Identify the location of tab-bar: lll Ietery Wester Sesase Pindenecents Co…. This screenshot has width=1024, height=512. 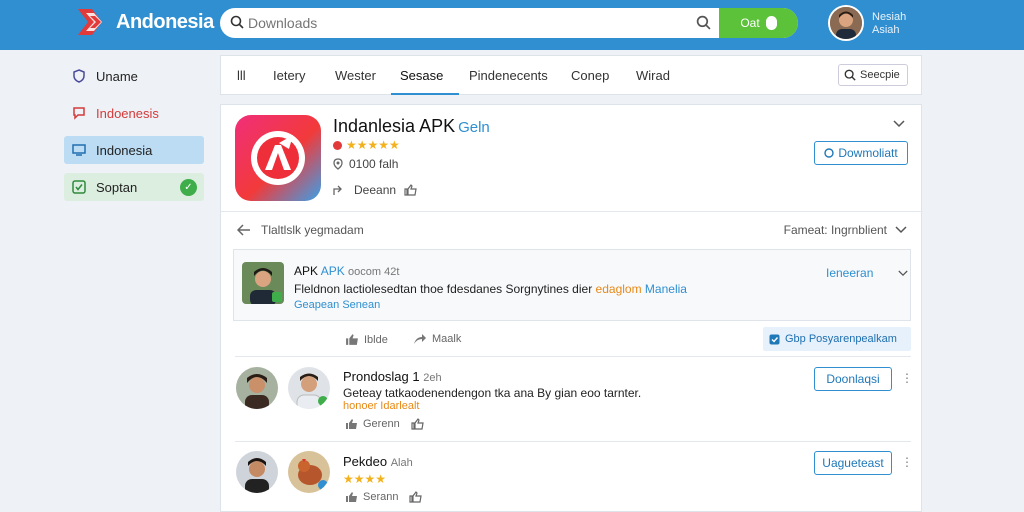
(571, 75).